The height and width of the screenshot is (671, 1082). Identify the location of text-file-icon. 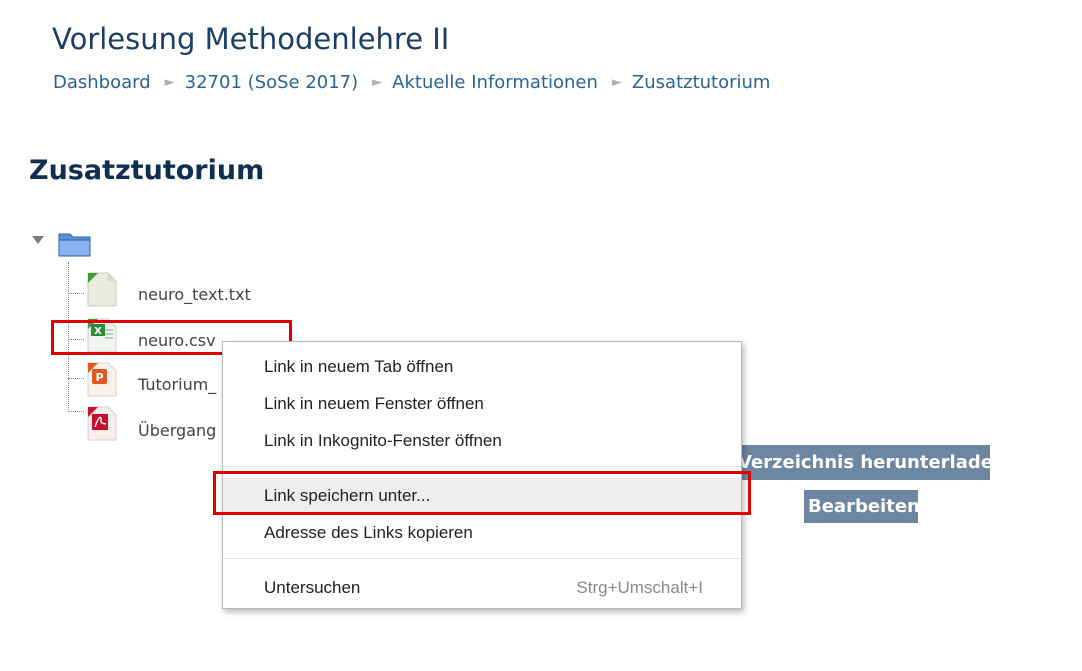
(102, 289).